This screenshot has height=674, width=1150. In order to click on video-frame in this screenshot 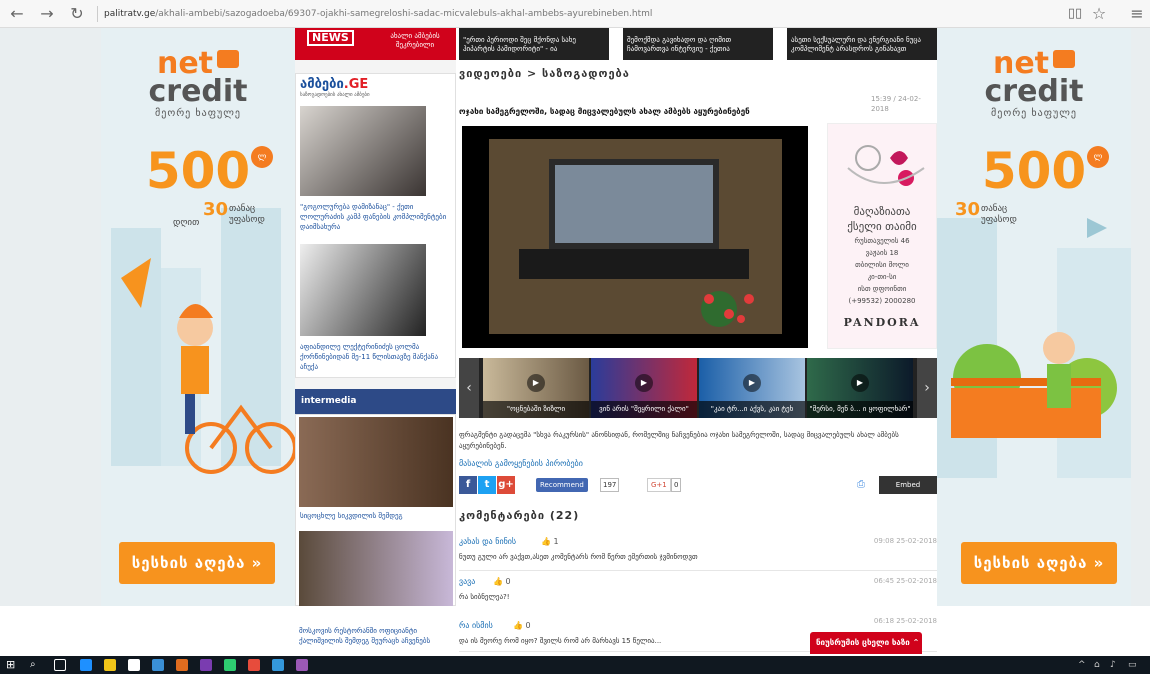, I will do `click(635, 236)`.